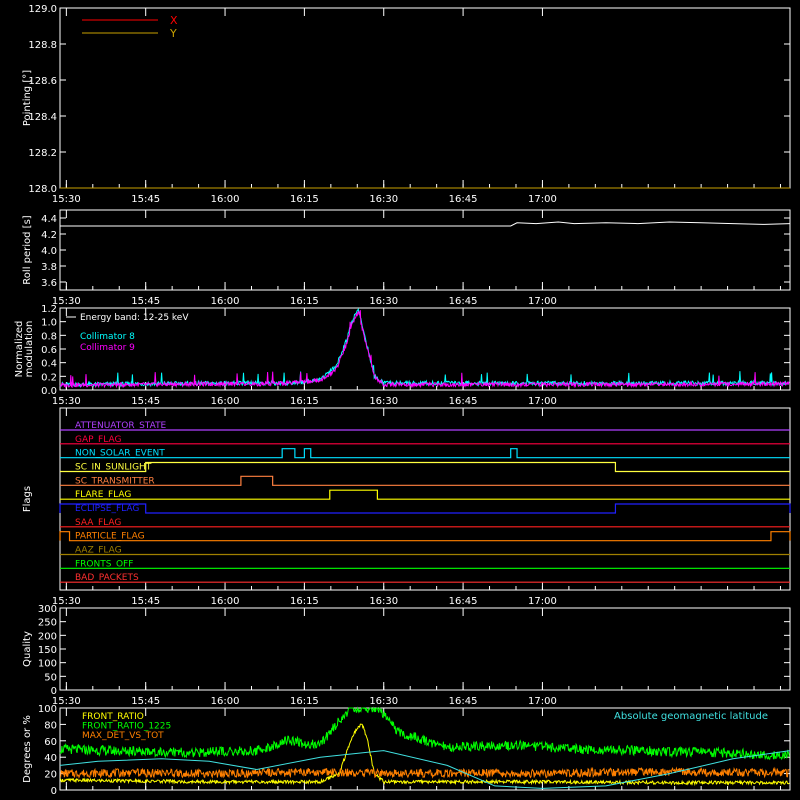 The height and width of the screenshot is (800, 800). What do you see at coordinates (47, 650) in the screenshot?
I see `y-tick-label: 150` at bounding box center [47, 650].